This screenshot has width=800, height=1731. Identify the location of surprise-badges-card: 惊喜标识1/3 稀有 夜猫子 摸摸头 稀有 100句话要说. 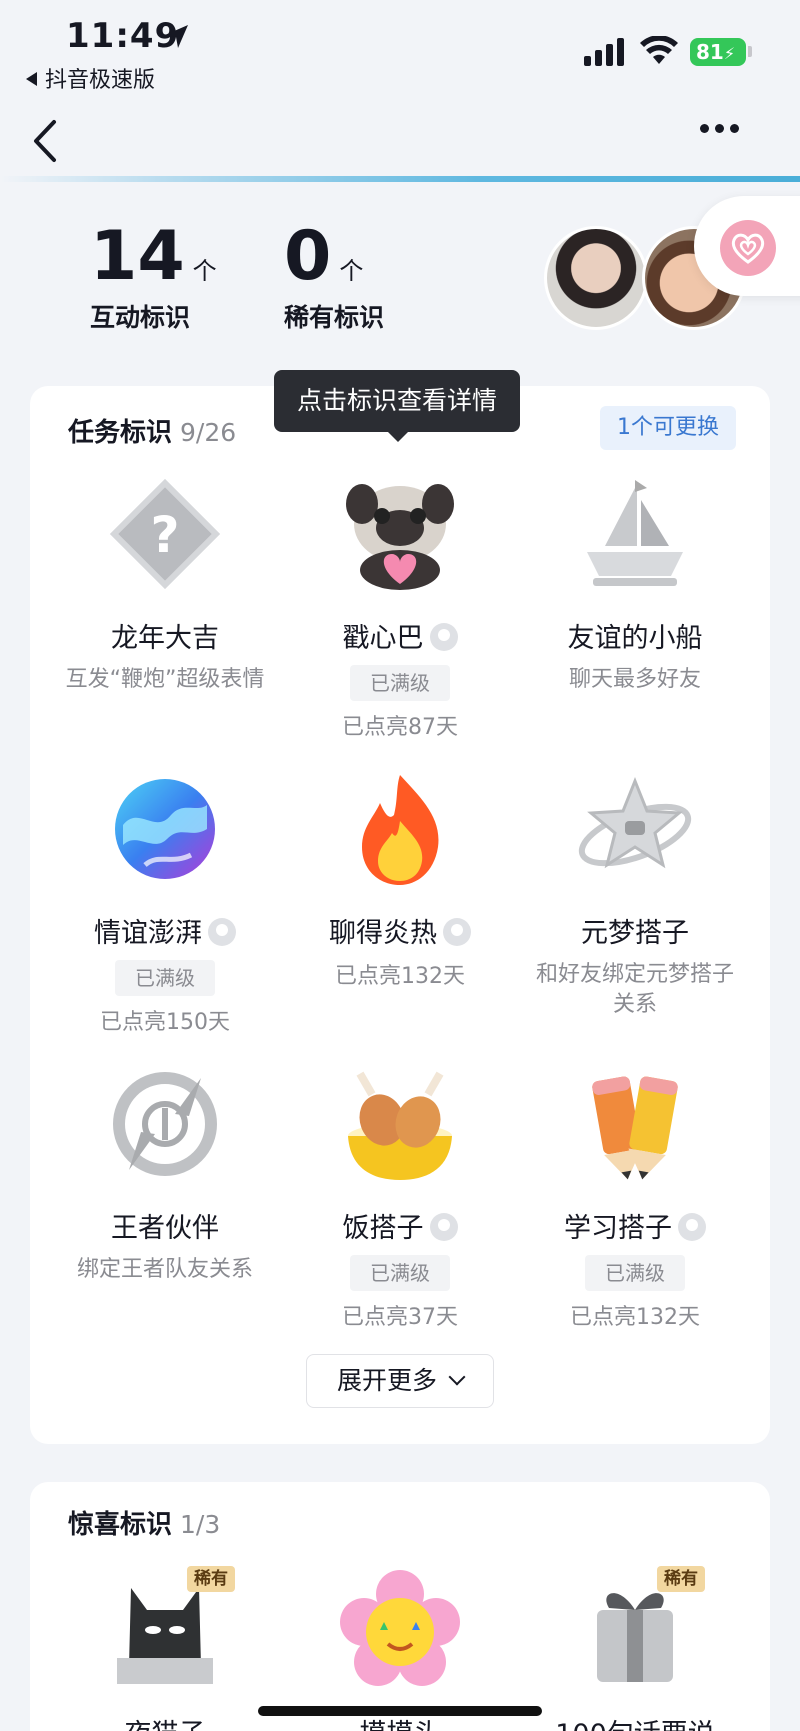
(400, 1606).